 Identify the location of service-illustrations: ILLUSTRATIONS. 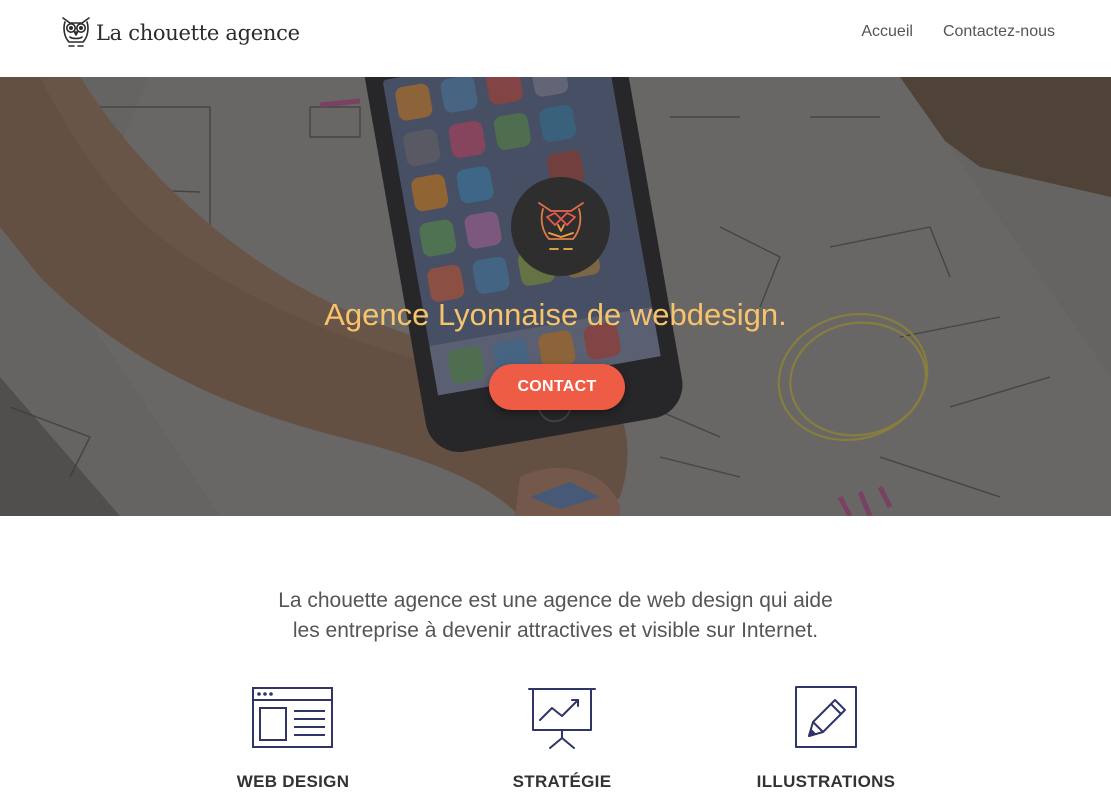
(826, 738).